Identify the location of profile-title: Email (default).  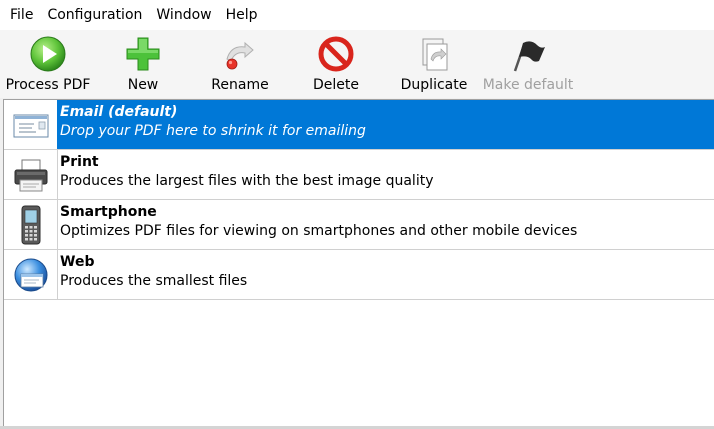
(119, 112).